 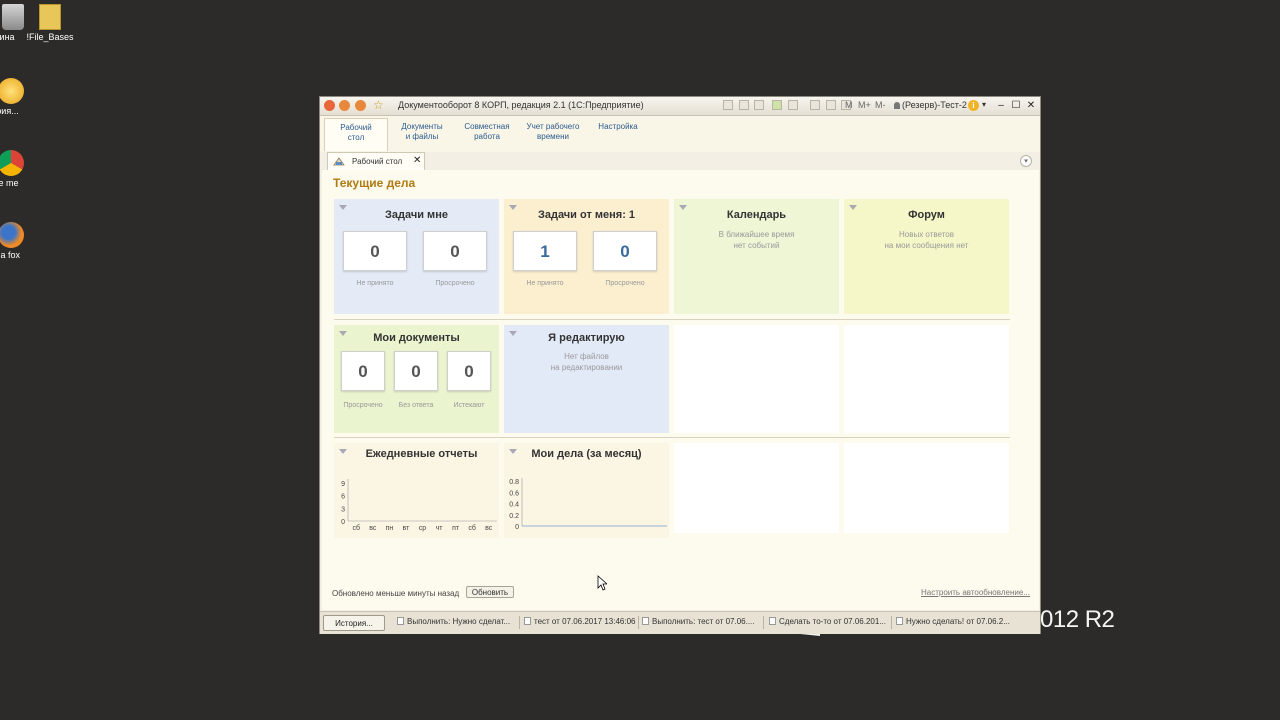 What do you see at coordinates (849, 105) in the screenshot?
I see `memory-m-button: M` at bounding box center [849, 105].